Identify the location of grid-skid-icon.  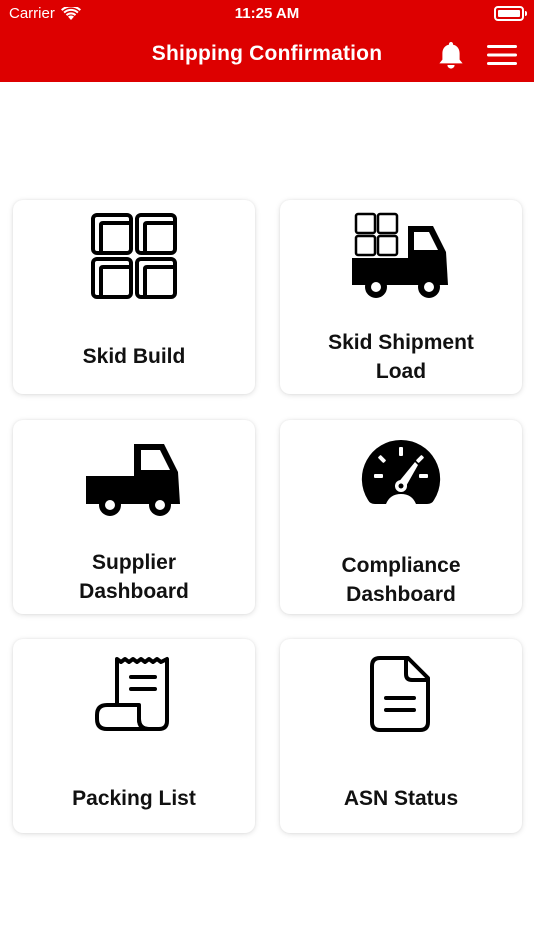
(134, 256).